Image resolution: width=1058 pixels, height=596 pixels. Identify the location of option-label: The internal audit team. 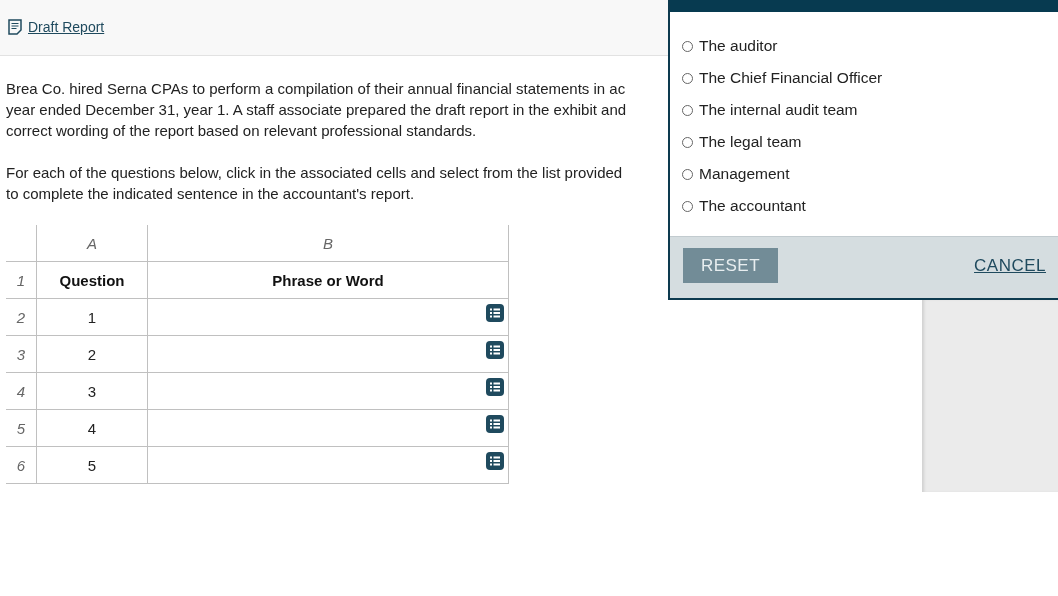
(778, 110).